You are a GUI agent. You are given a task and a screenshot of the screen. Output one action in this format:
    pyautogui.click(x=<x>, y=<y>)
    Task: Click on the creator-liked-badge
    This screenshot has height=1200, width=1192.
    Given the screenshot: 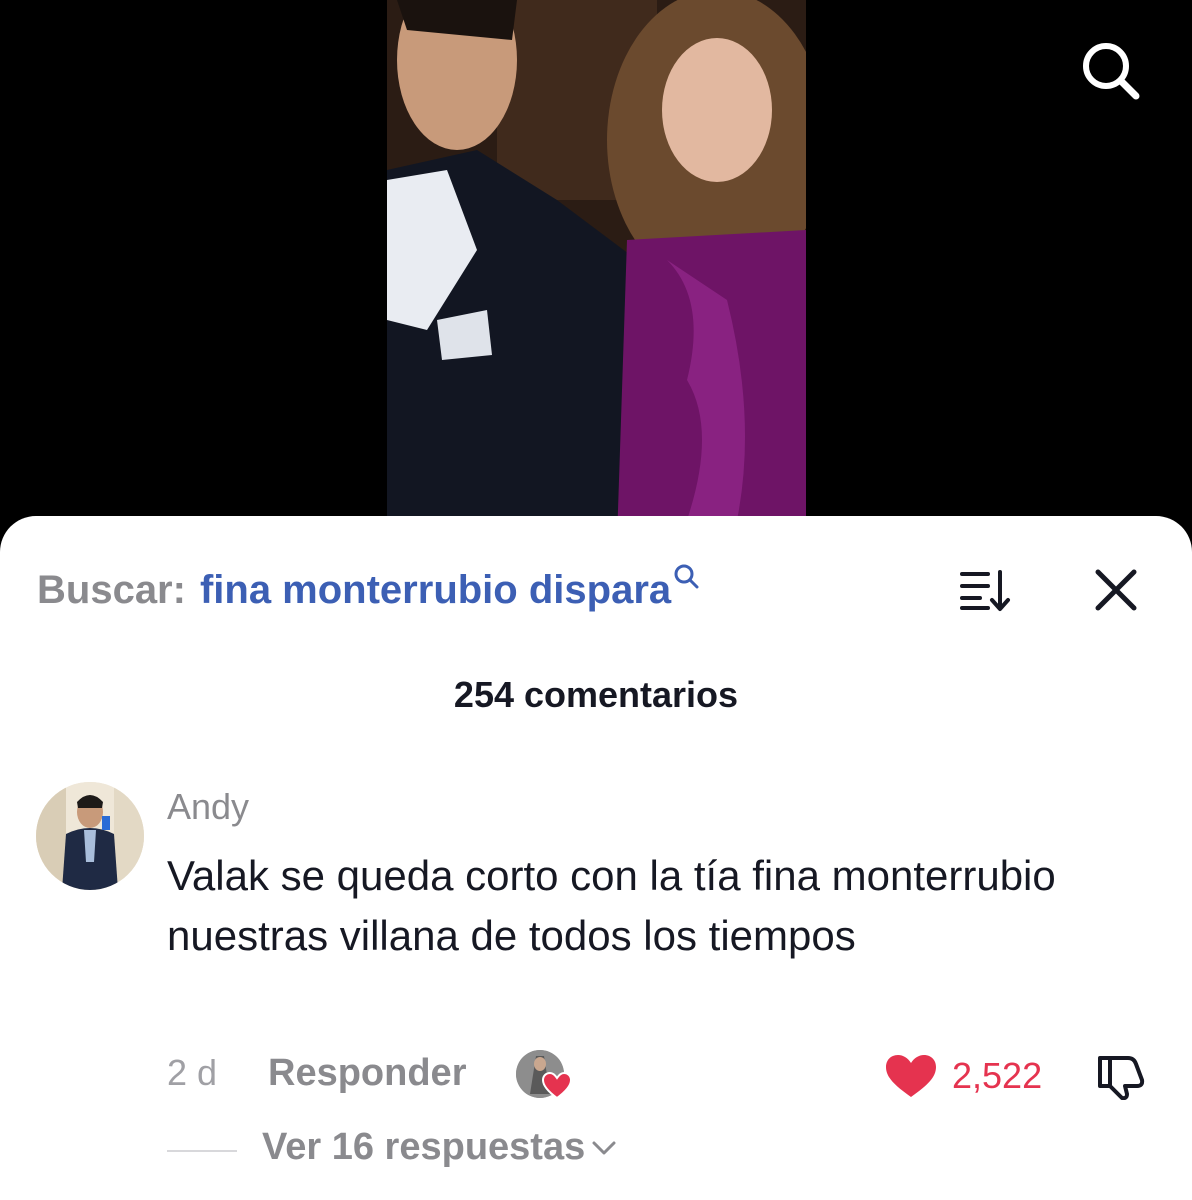 What is the action you would take?
    pyautogui.click(x=546, y=1076)
    